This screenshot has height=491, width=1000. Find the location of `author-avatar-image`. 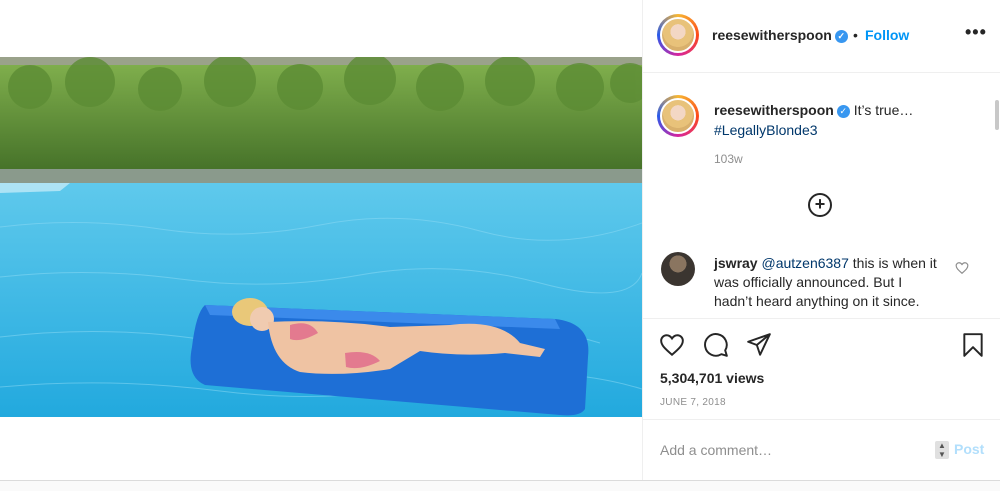

author-avatar-image is located at coordinates (678, 35).